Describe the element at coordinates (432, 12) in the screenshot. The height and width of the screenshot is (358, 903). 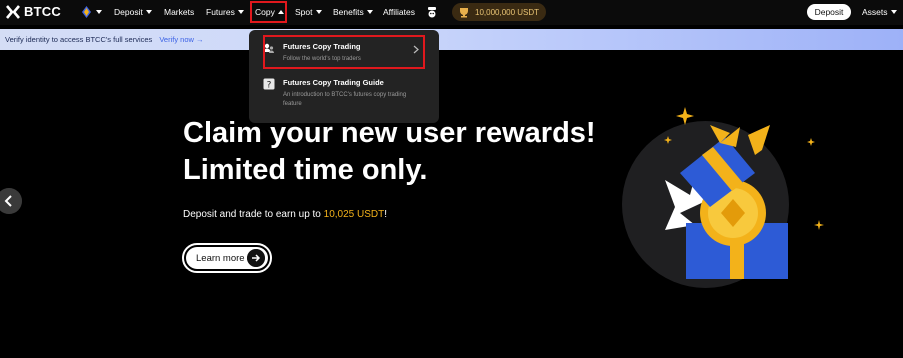
I see `mascot-icon` at that location.